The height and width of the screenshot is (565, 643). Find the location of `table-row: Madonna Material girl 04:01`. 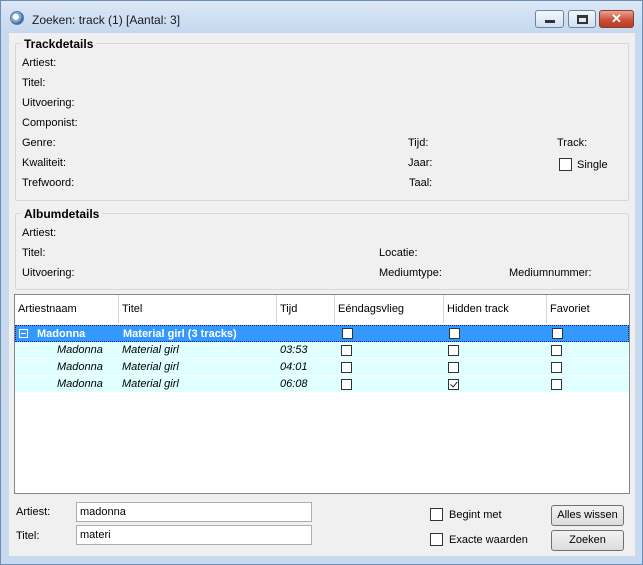

table-row: Madonna Material girl 04:01 is located at coordinates (322, 367).